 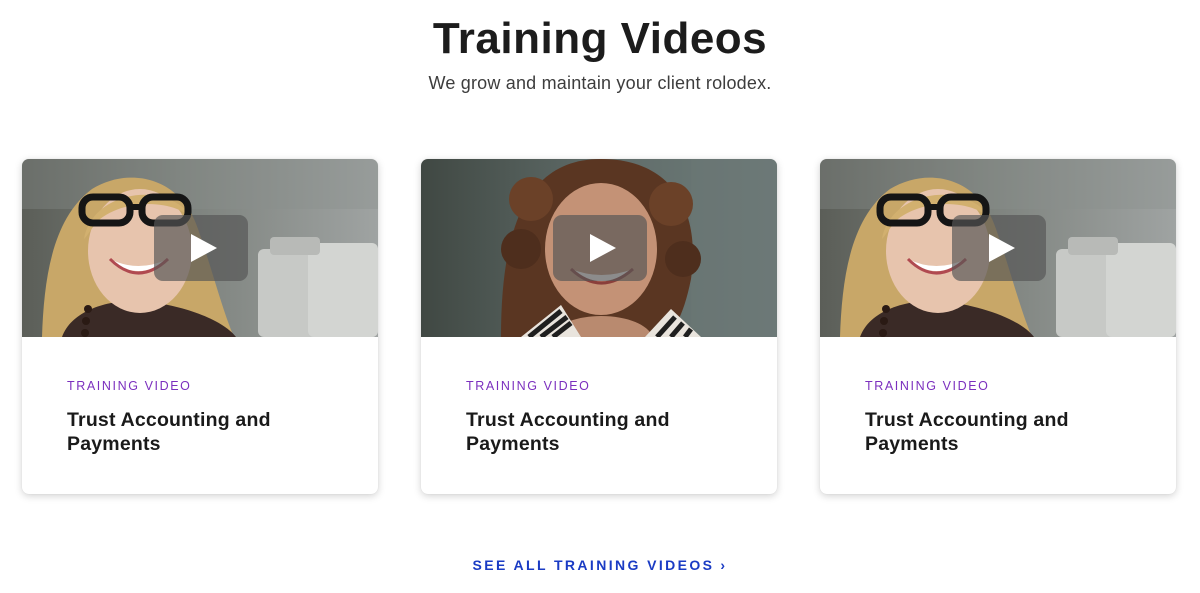 What do you see at coordinates (600, 38) in the screenshot?
I see `page-title: Training Videos` at bounding box center [600, 38].